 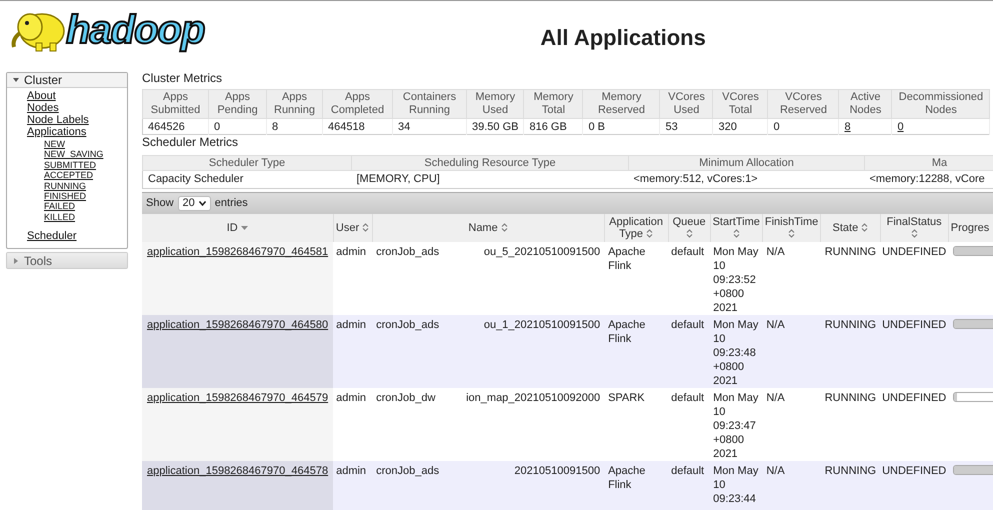 What do you see at coordinates (52, 236) in the screenshot?
I see `nav-link: Scheduler` at bounding box center [52, 236].